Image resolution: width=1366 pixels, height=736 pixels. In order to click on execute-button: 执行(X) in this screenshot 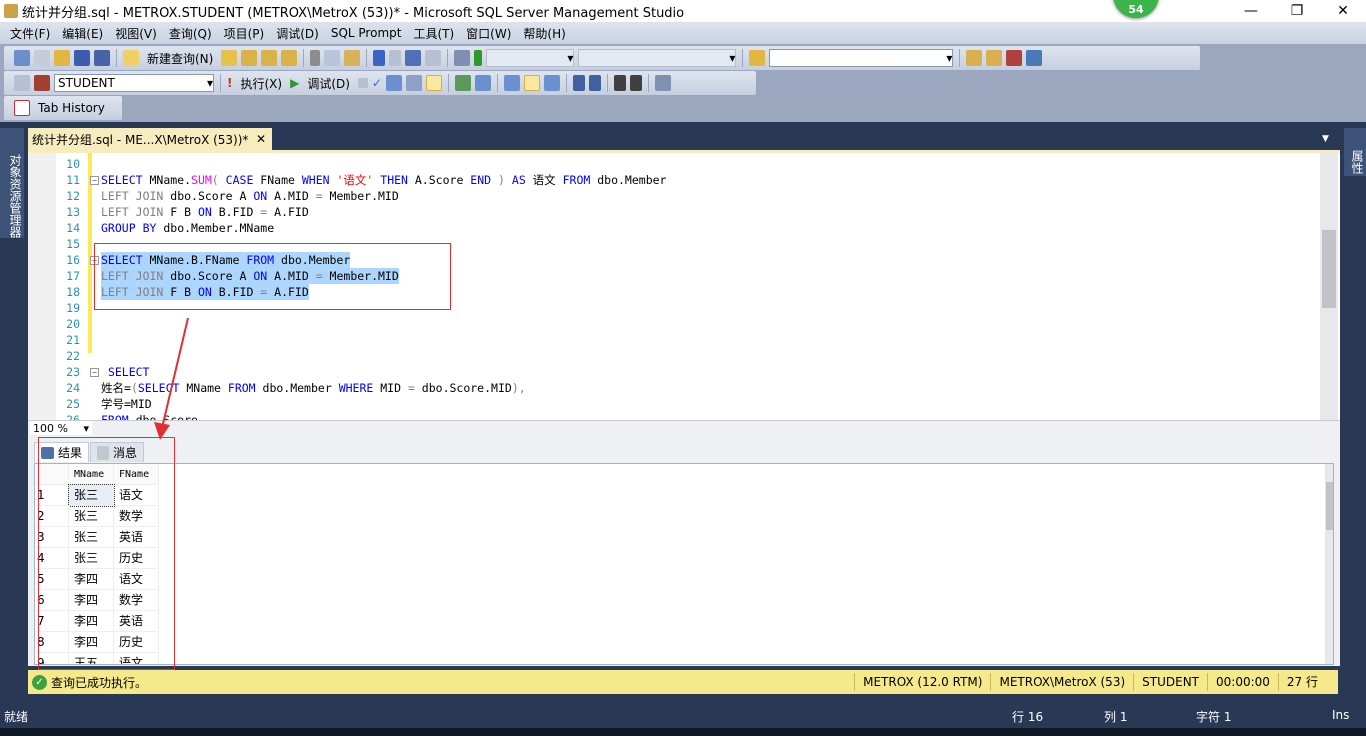, I will do `click(261, 83)`.